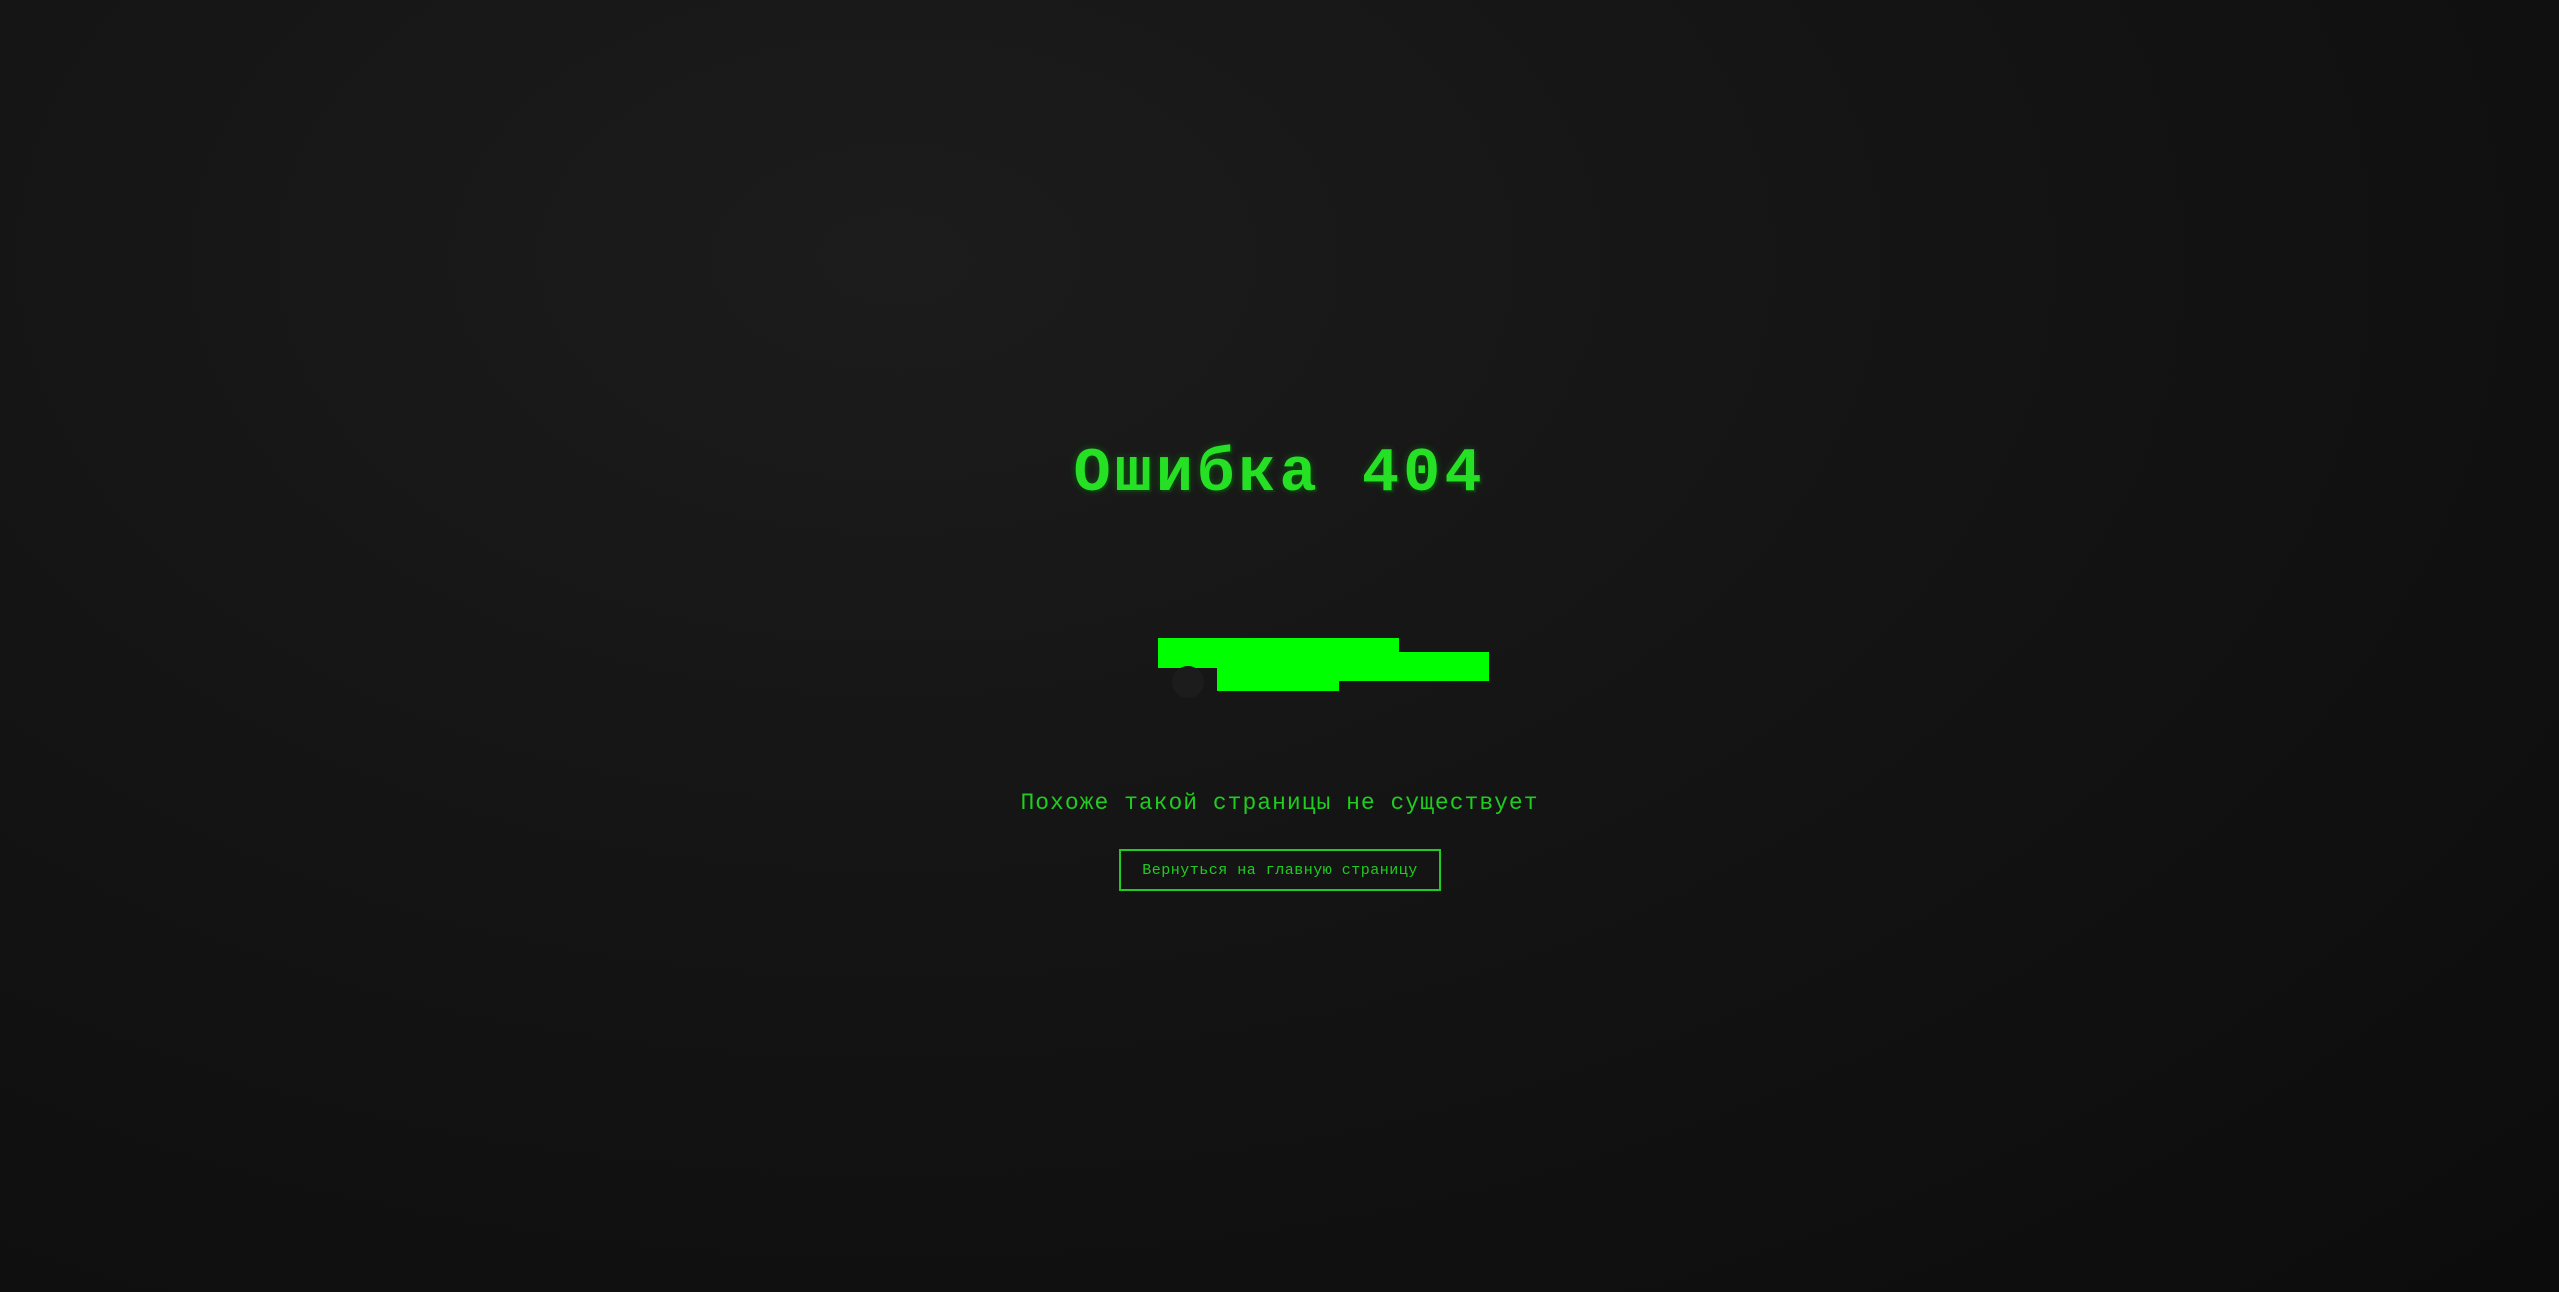  I want to click on home-button: Вернуться на главную страницу, so click(1280, 870).